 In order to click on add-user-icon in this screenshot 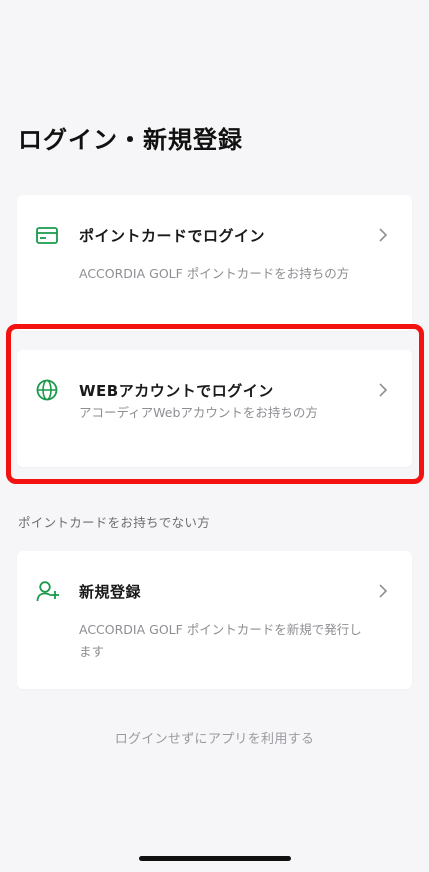, I will do `click(49, 591)`.